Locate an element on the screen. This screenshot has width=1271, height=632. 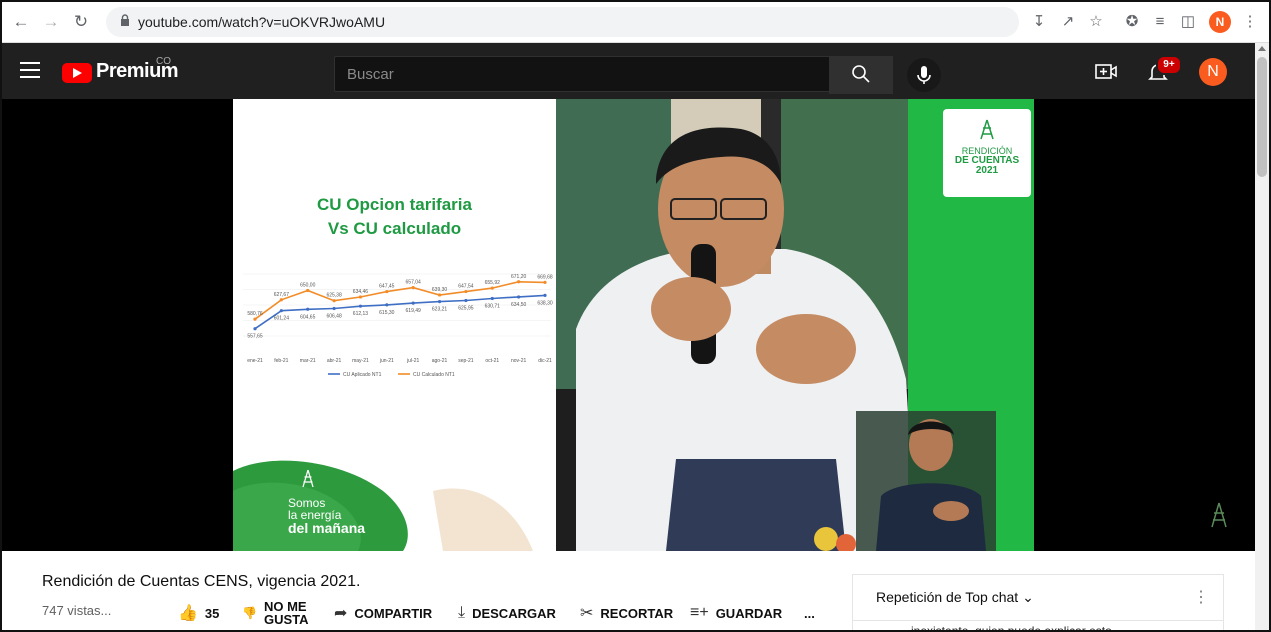
search-icon is located at coordinates (861, 74).